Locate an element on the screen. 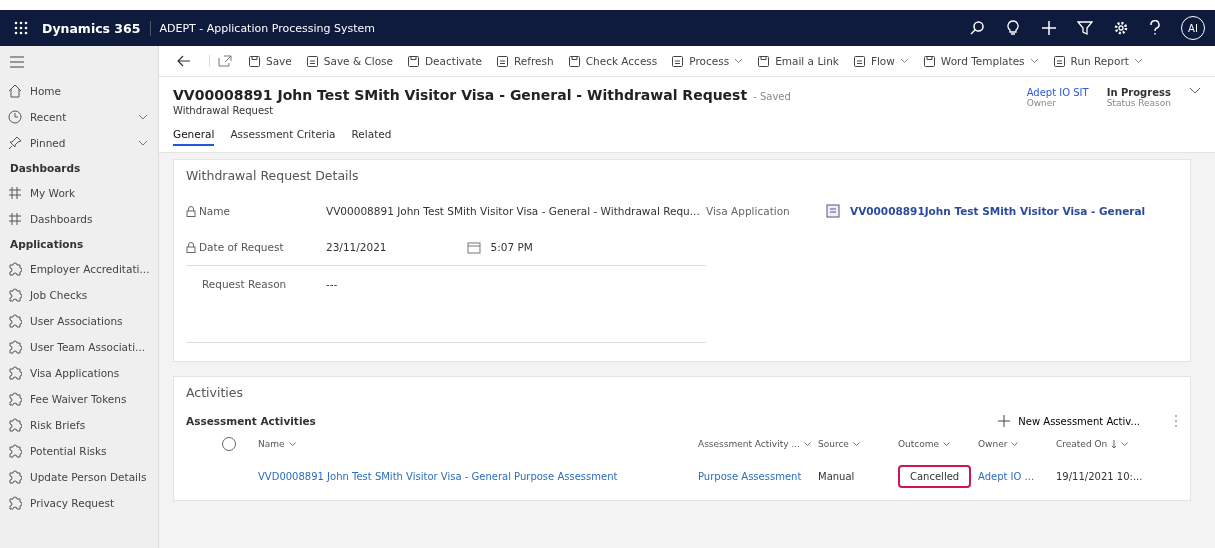 This screenshot has width=1215, height=548. header-field-value: In Progress is located at coordinates (1138, 92).